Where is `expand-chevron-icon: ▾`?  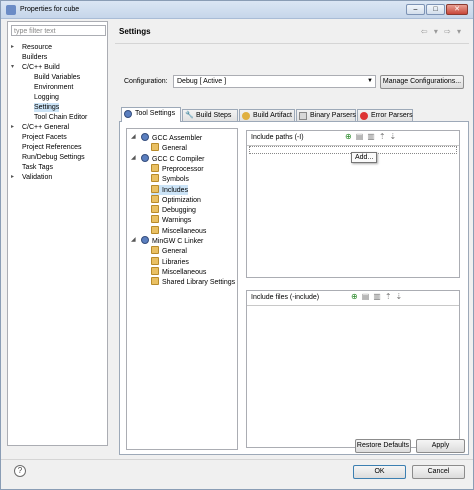
expand-chevron-icon: ▾ is located at coordinates (12, 66).